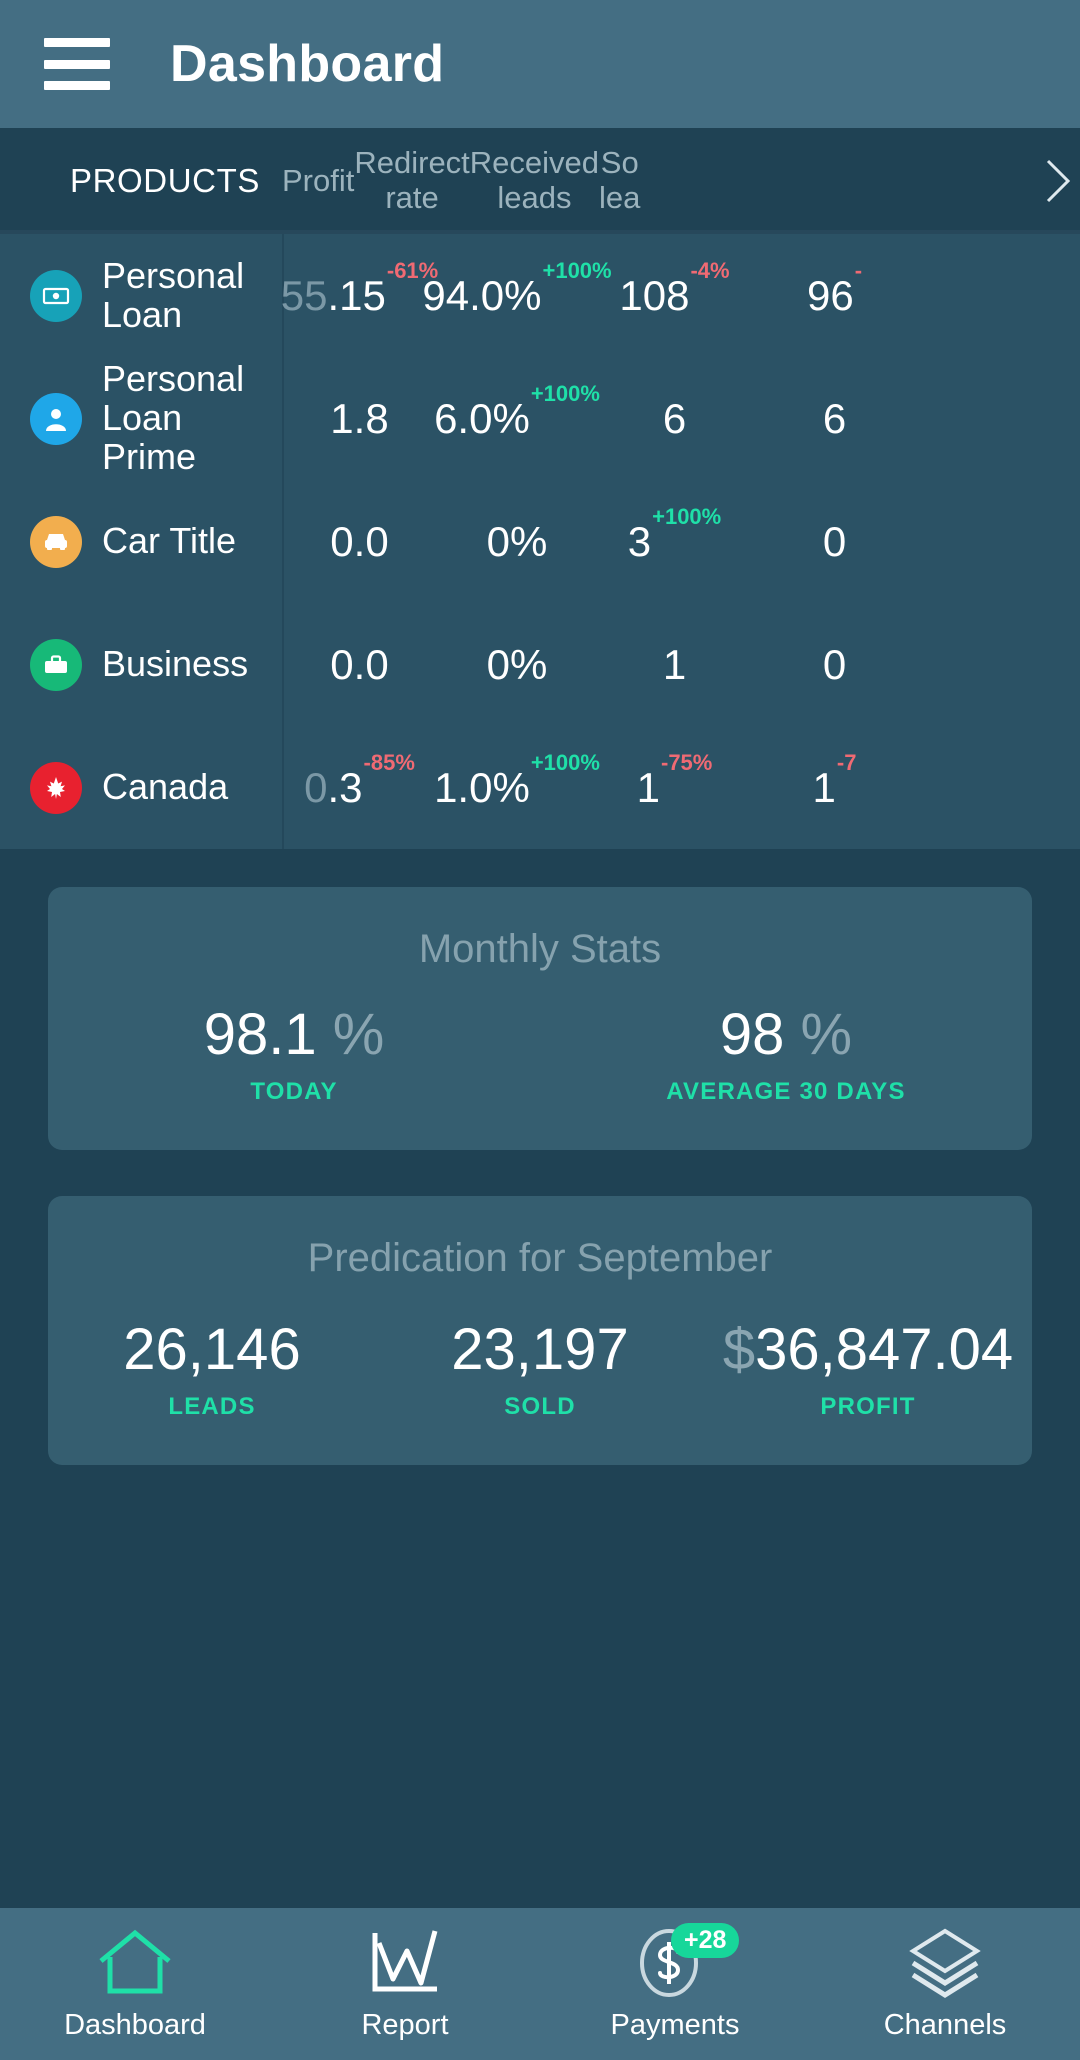  Describe the element at coordinates (540, 1349) in the screenshot. I see `stat-value: 23,197` at that location.